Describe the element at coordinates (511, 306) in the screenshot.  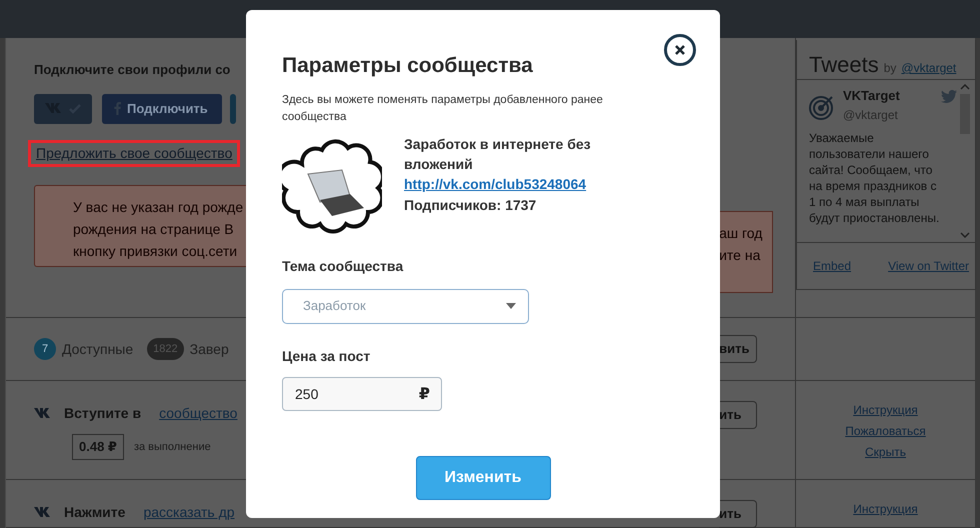
I see `caret-icon` at that location.